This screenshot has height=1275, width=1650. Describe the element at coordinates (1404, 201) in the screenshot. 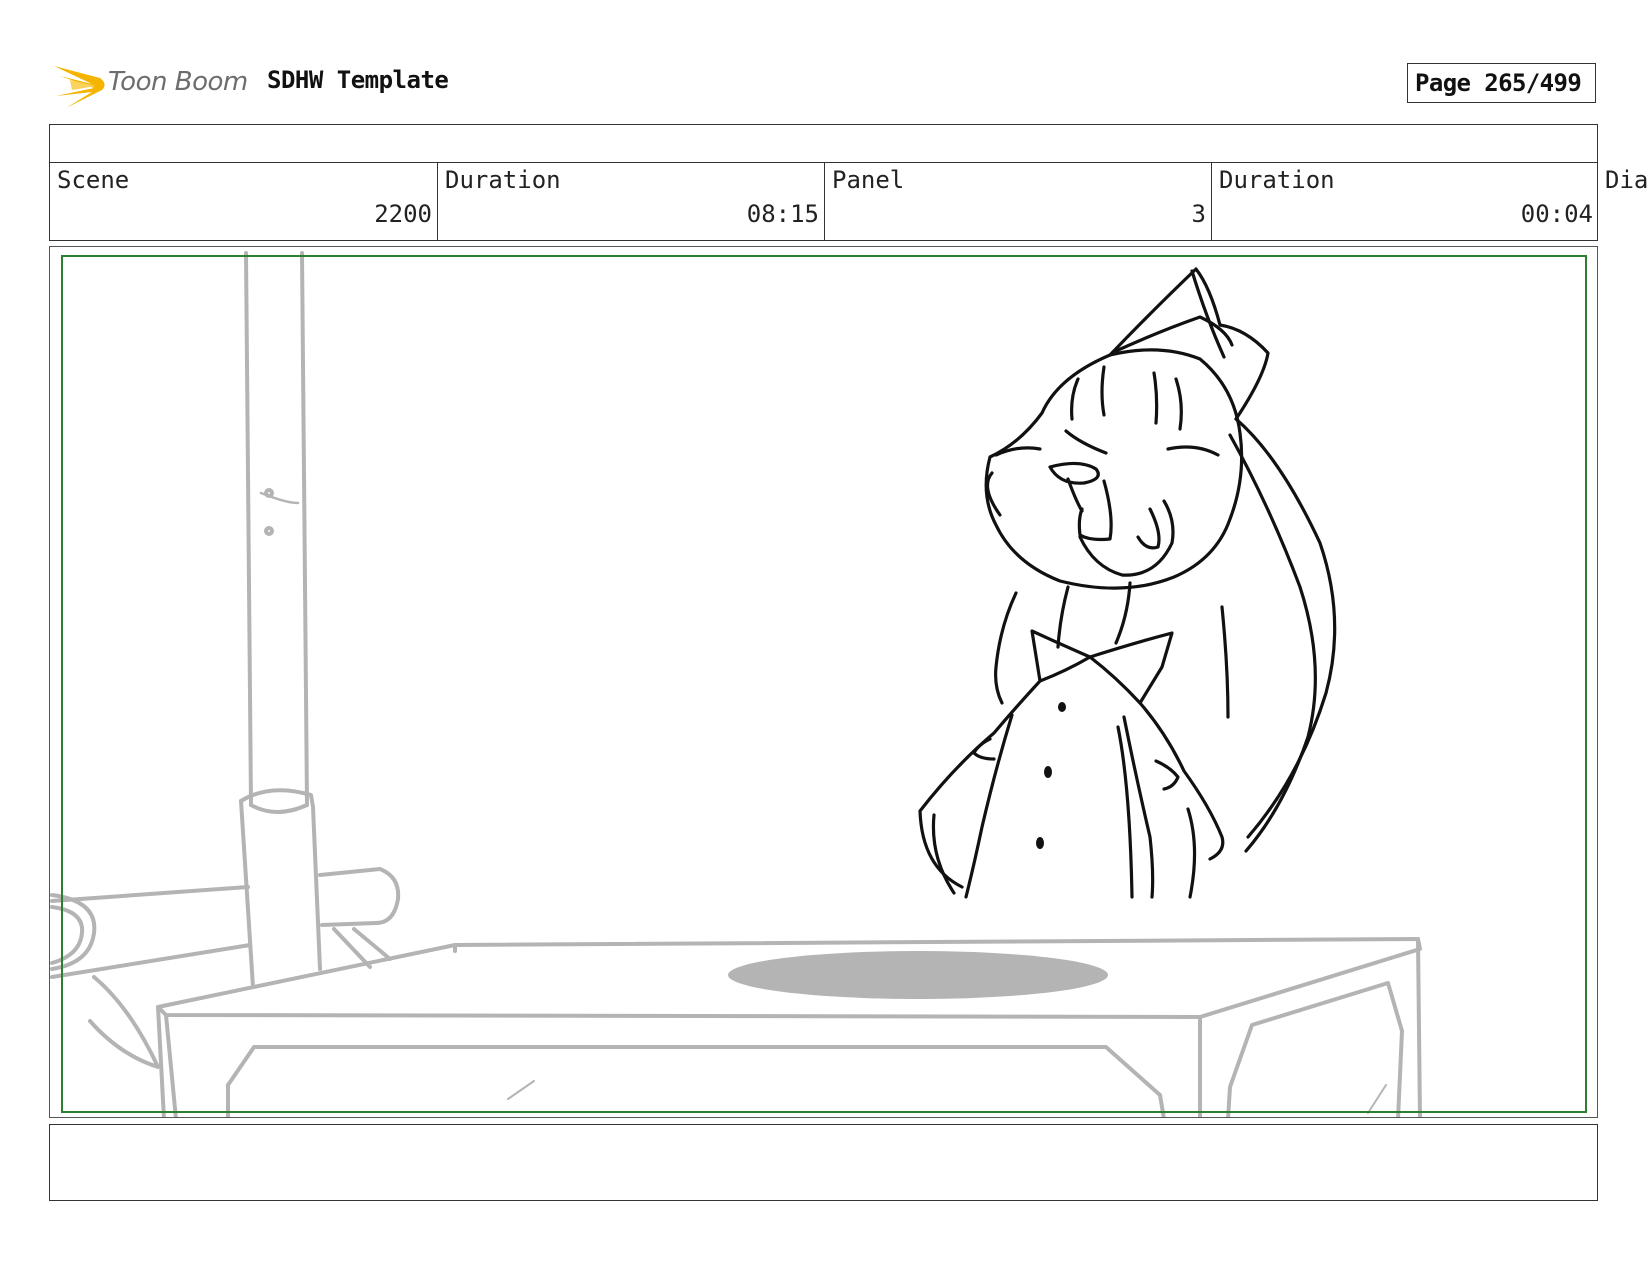

I see `panel-duration-cell: Duration 00:04` at that location.